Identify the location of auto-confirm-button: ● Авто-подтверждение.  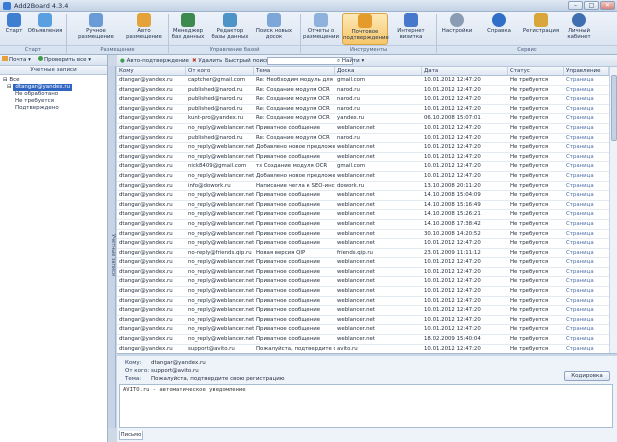
(154, 61).